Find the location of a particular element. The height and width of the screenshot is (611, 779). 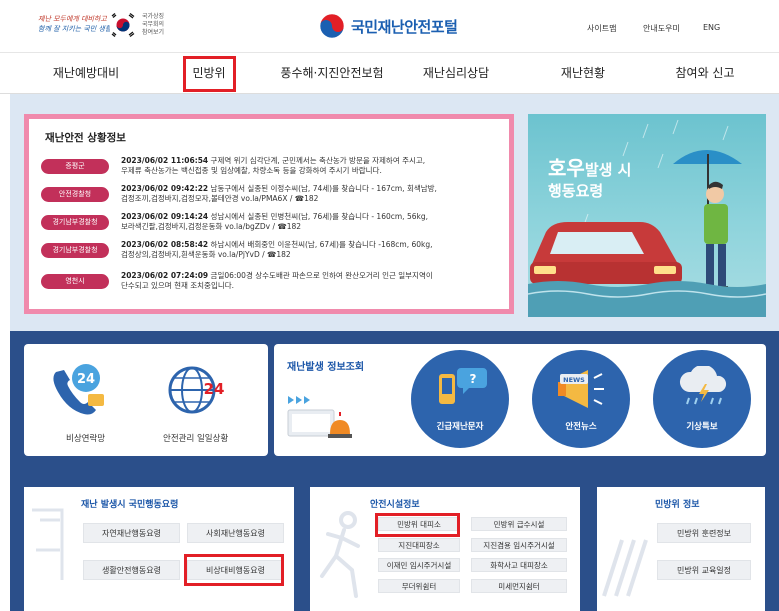

status-line-2: 단수되고 있으며 현재 조치중입니다. is located at coordinates (178, 285).